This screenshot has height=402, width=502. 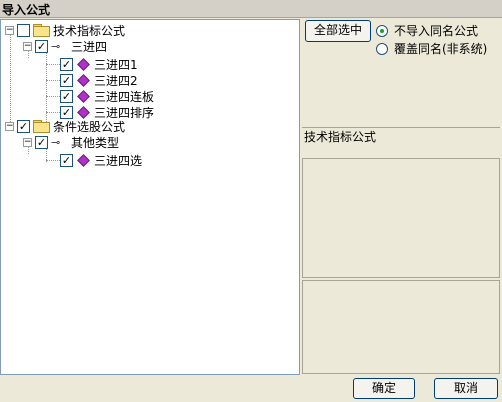 What do you see at coordinates (251, 9) in the screenshot?
I see `window-title: 导入公式` at bounding box center [251, 9].